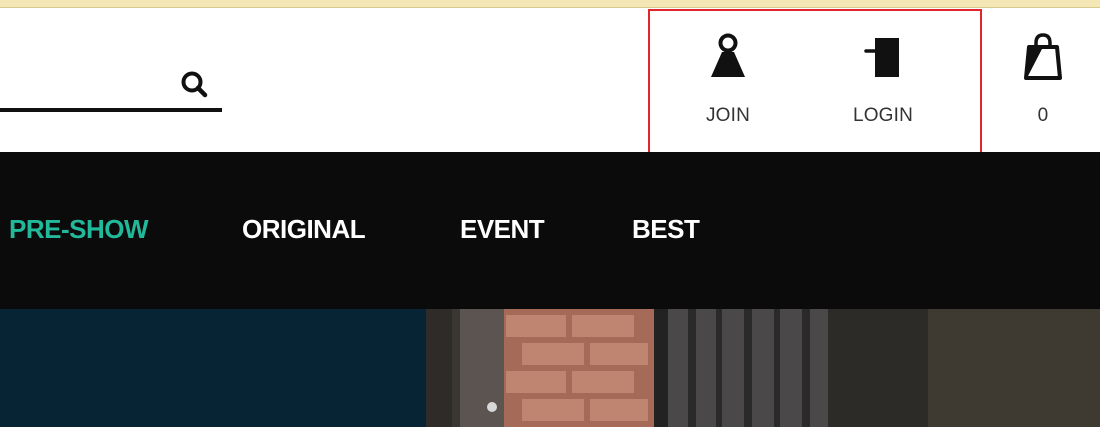 This screenshot has width=1100, height=427. I want to click on nav-item-event: EVENT, so click(502, 229).